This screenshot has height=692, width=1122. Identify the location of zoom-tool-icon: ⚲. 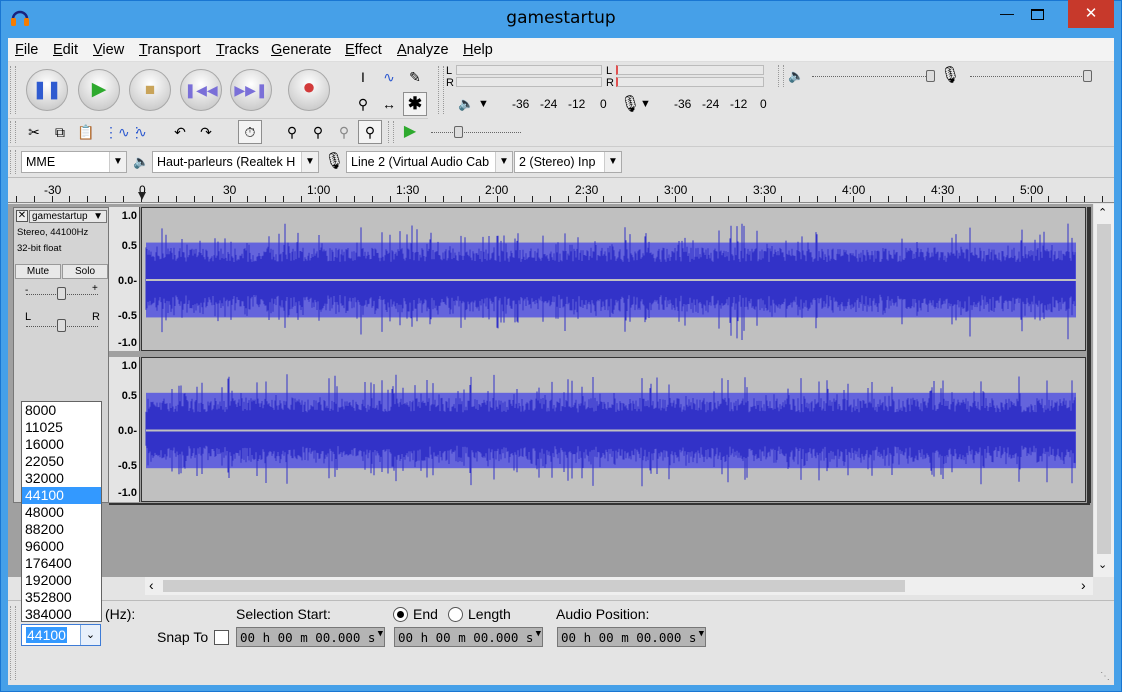
(363, 104).